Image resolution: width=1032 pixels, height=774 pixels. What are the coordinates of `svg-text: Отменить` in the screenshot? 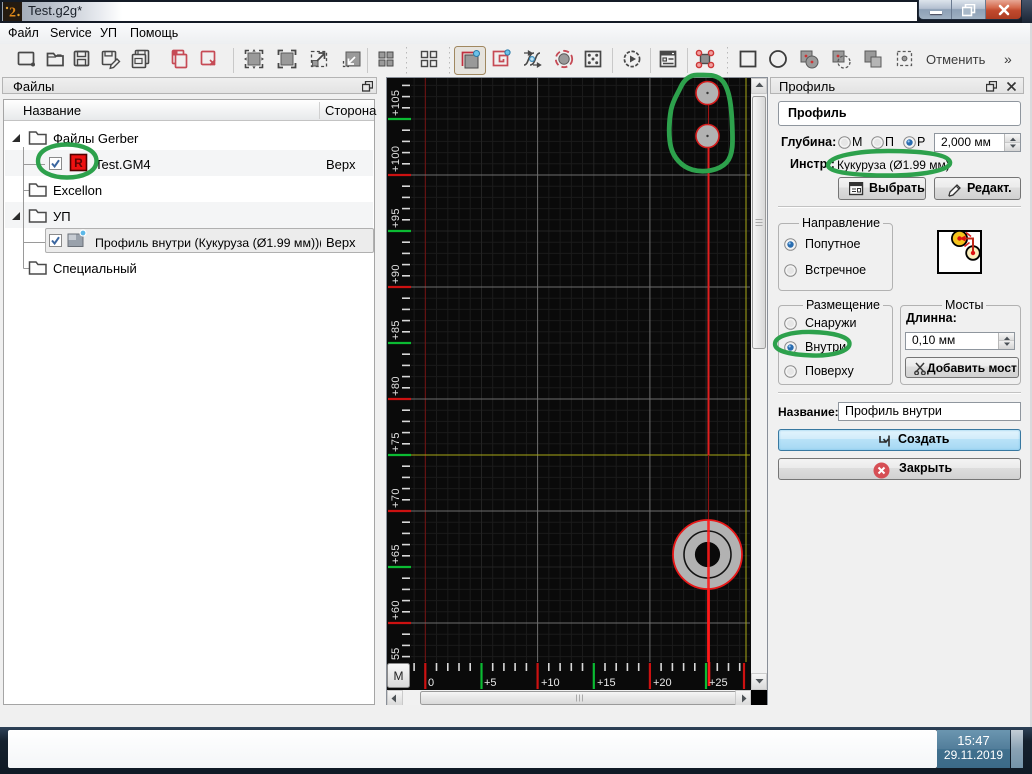 It's located at (956, 59).